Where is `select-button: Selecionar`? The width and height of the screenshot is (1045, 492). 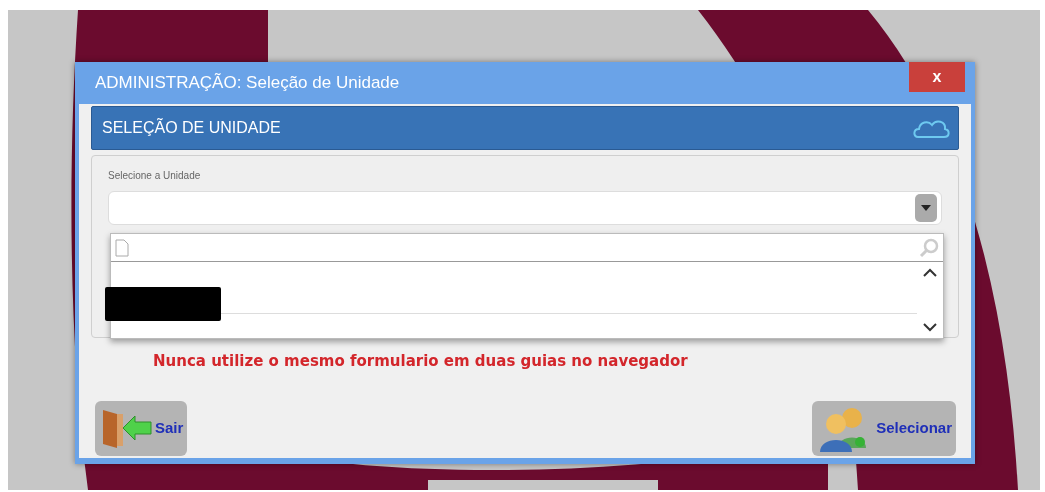 select-button: Selecionar is located at coordinates (884, 428).